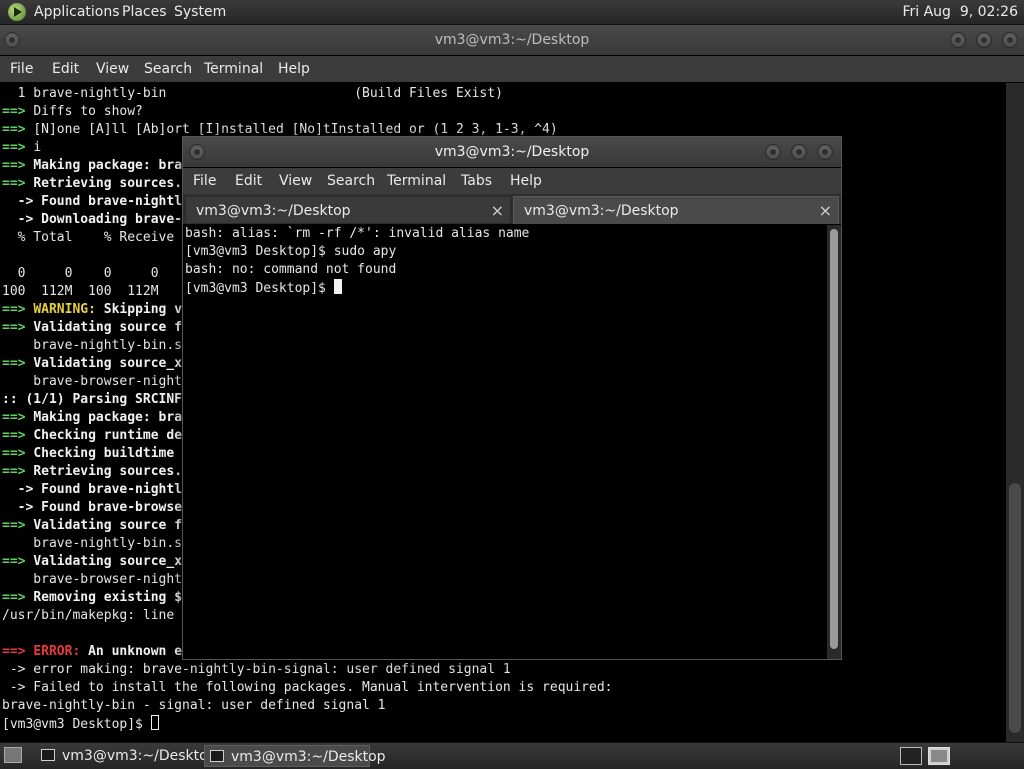  What do you see at coordinates (108, 417) in the screenshot?
I see `terminal-text: Making package: bra` at bounding box center [108, 417].